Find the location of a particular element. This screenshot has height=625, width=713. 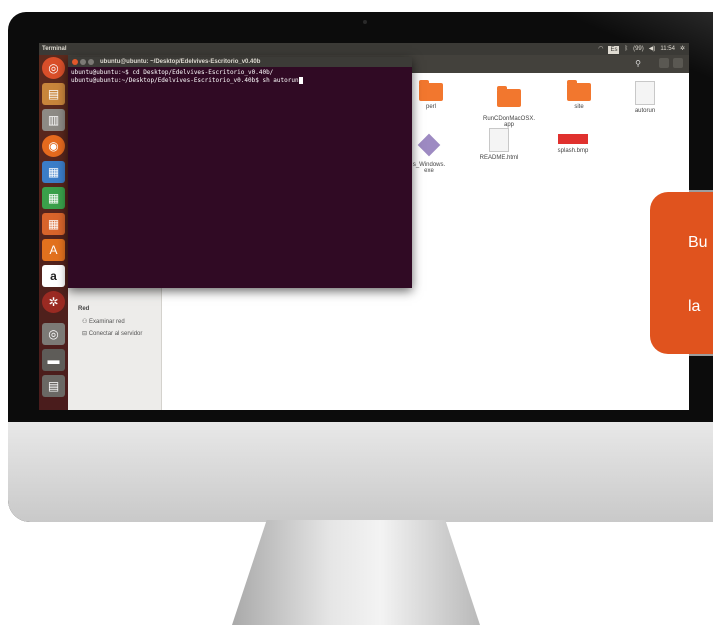

callout-text-line1: Bu is located at coordinates (698, 242).